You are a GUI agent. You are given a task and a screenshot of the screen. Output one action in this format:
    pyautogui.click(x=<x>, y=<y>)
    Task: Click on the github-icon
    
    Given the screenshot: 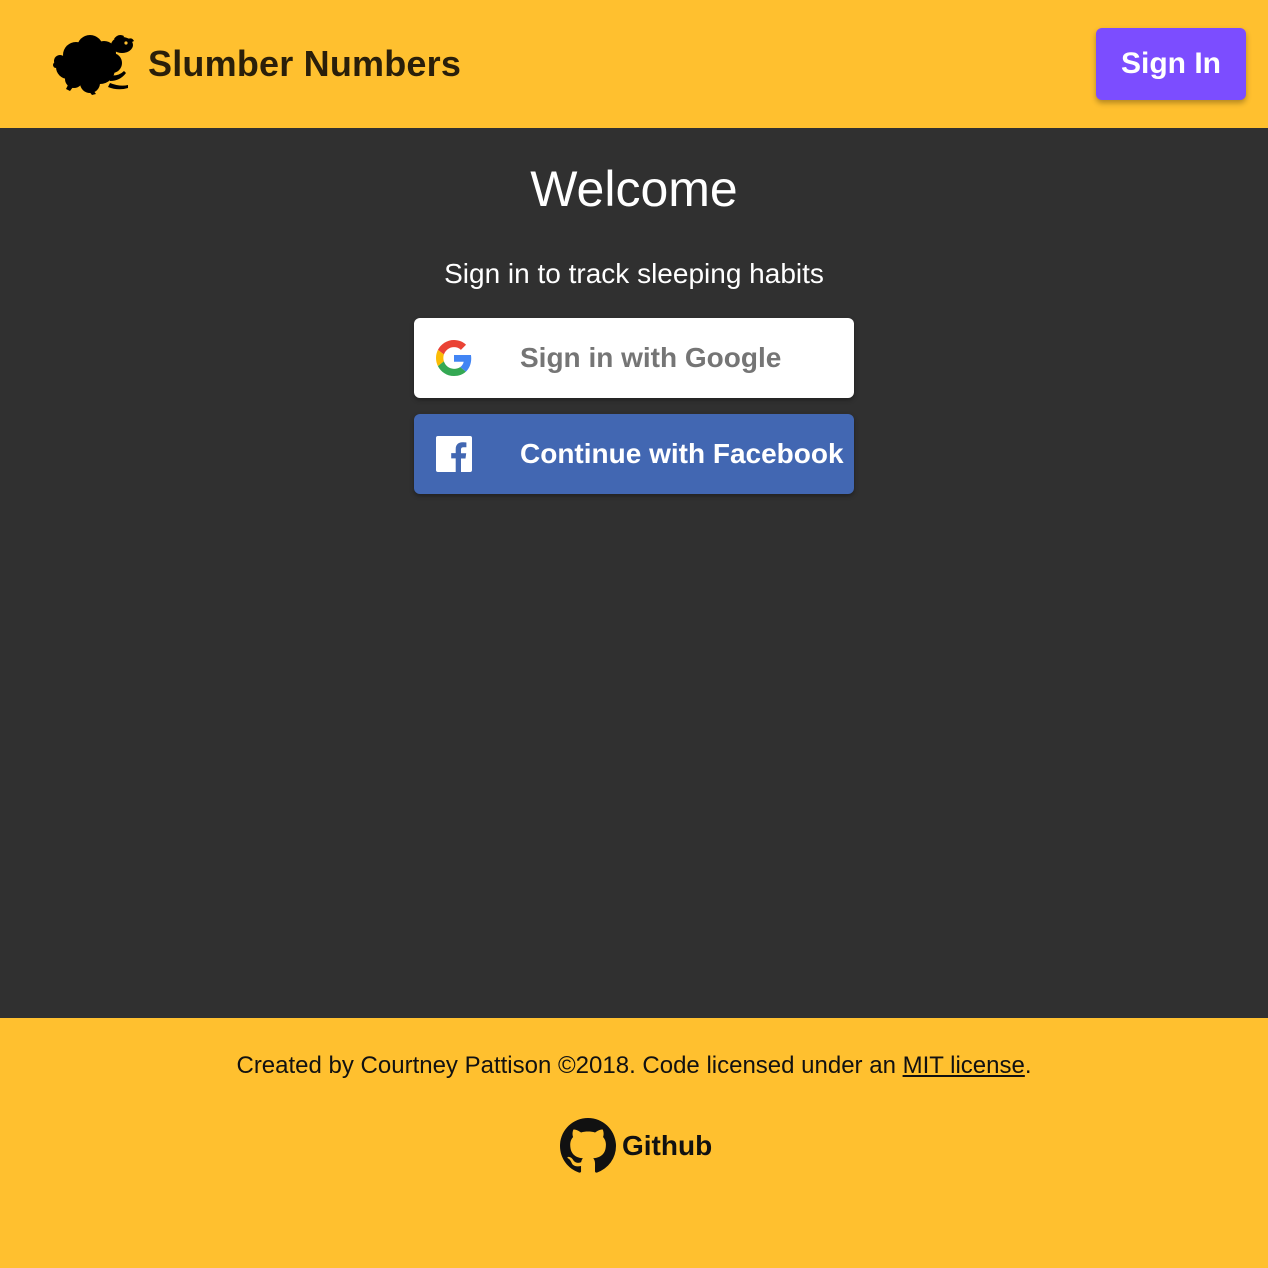 What is the action you would take?
    pyautogui.click(x=588, y=1145)
    